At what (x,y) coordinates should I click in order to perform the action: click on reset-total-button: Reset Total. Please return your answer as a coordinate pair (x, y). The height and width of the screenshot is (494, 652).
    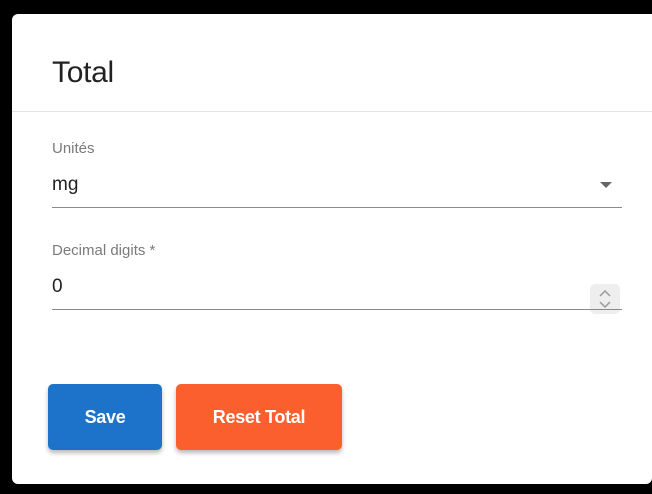
    Looking at the image, I should click on (259, 417).